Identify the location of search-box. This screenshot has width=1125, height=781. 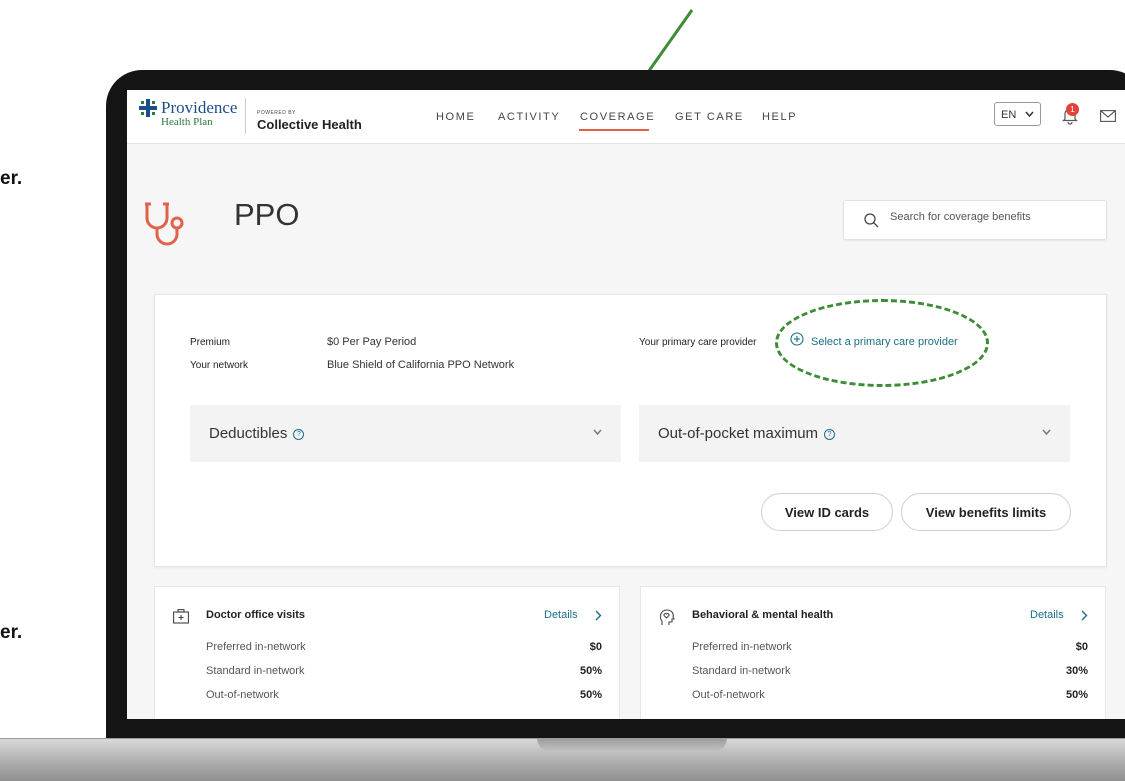
(975, 220).